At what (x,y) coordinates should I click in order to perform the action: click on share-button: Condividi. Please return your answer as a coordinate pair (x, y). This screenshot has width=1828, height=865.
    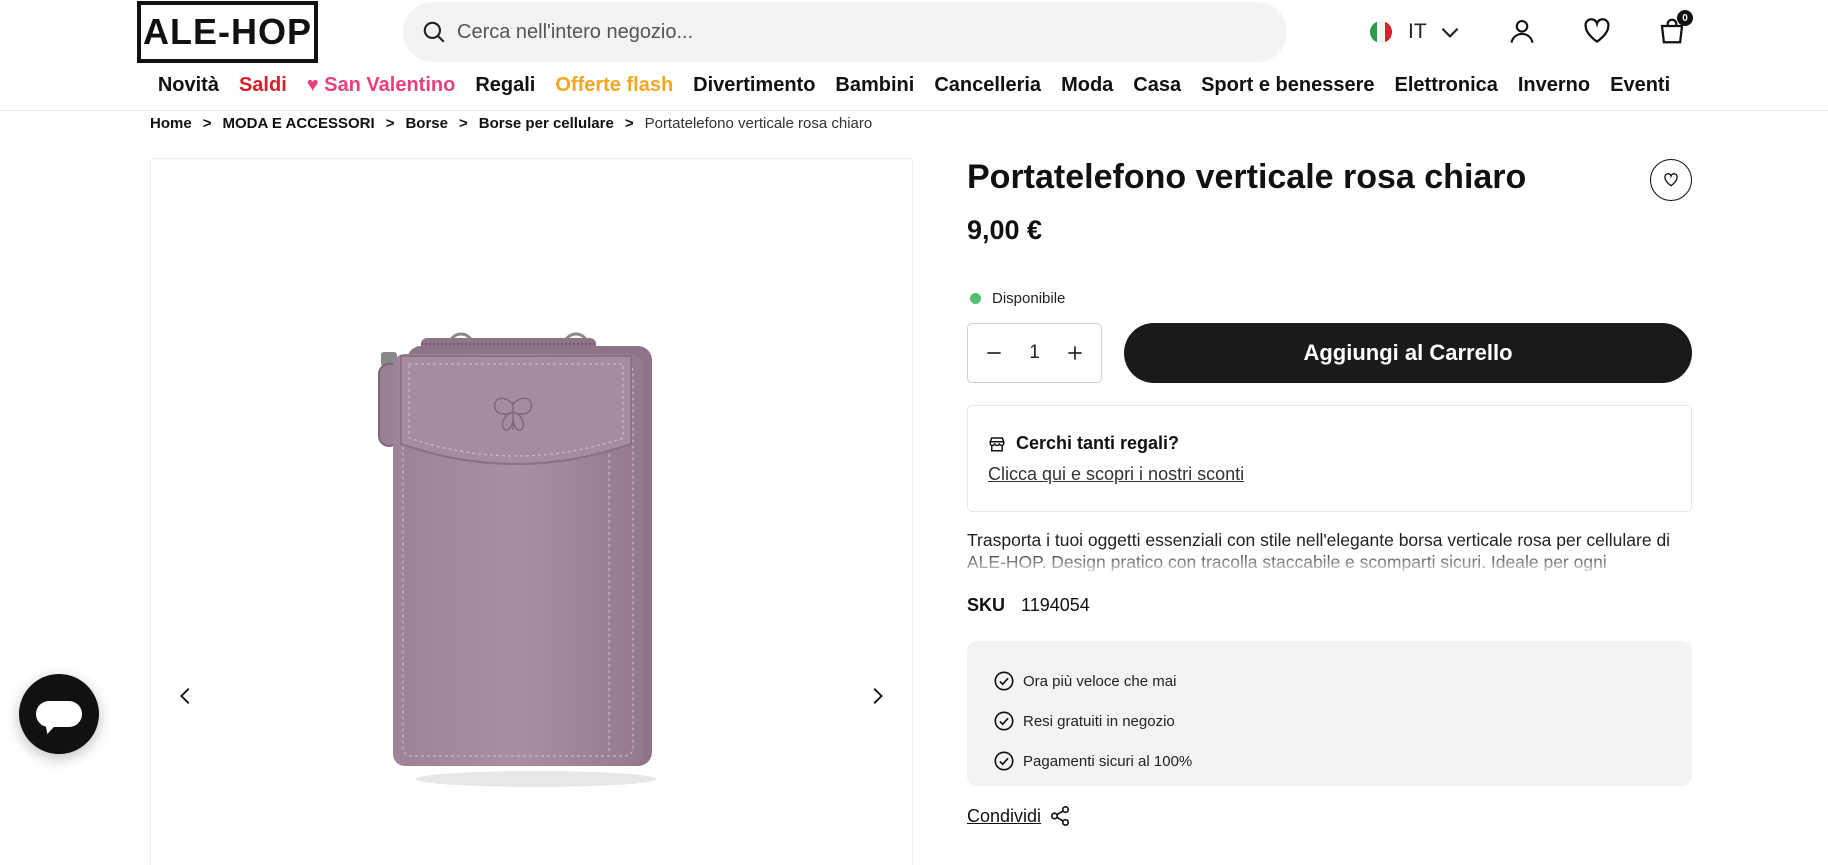
    Looking at the image, I should click on (1019, 816).